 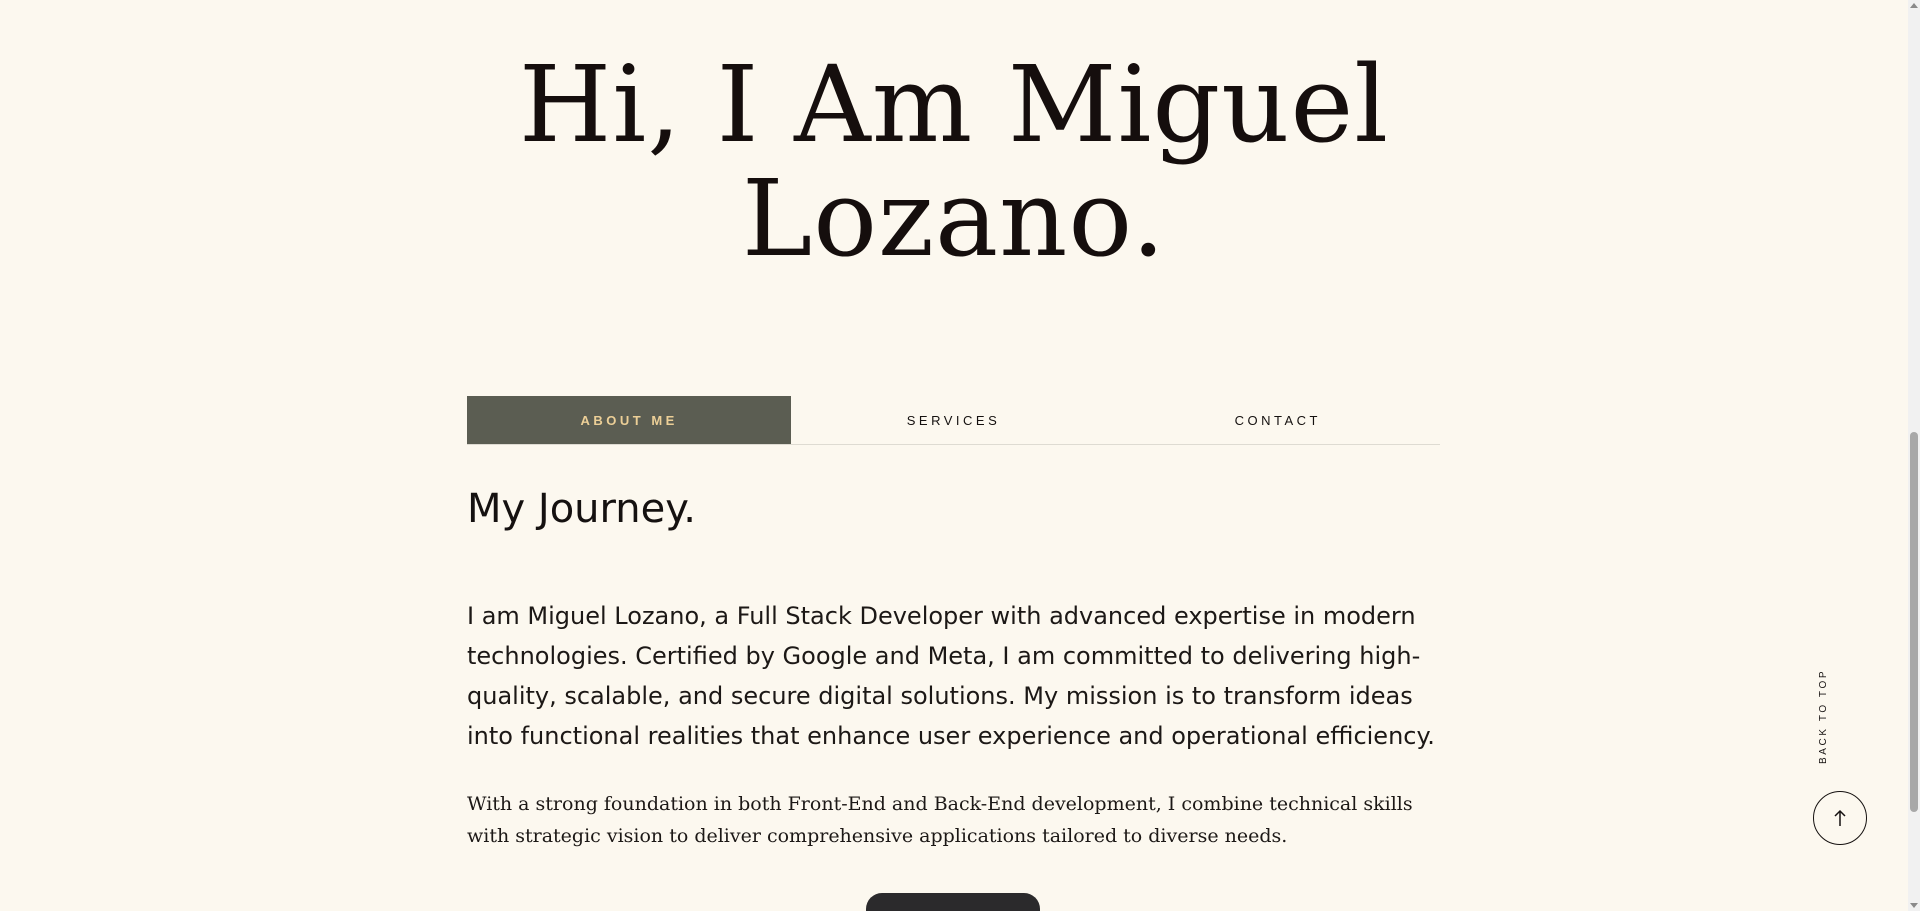 What do you see at coordinates (629, 420) in the screenshot?
I see `tab-about-me: ABOUT ME` at bounding box center [629, 420].